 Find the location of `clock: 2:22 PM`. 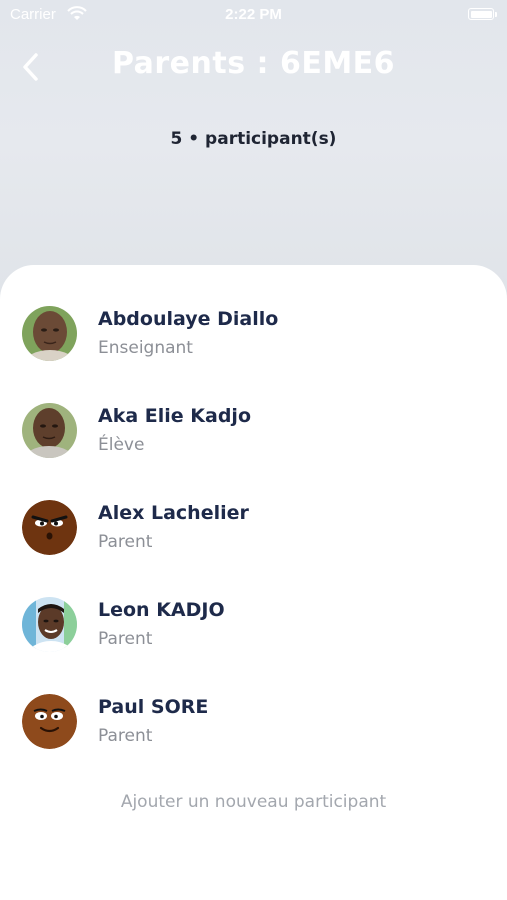

clock: 2:22 PM is located at coordinates (253, 14).